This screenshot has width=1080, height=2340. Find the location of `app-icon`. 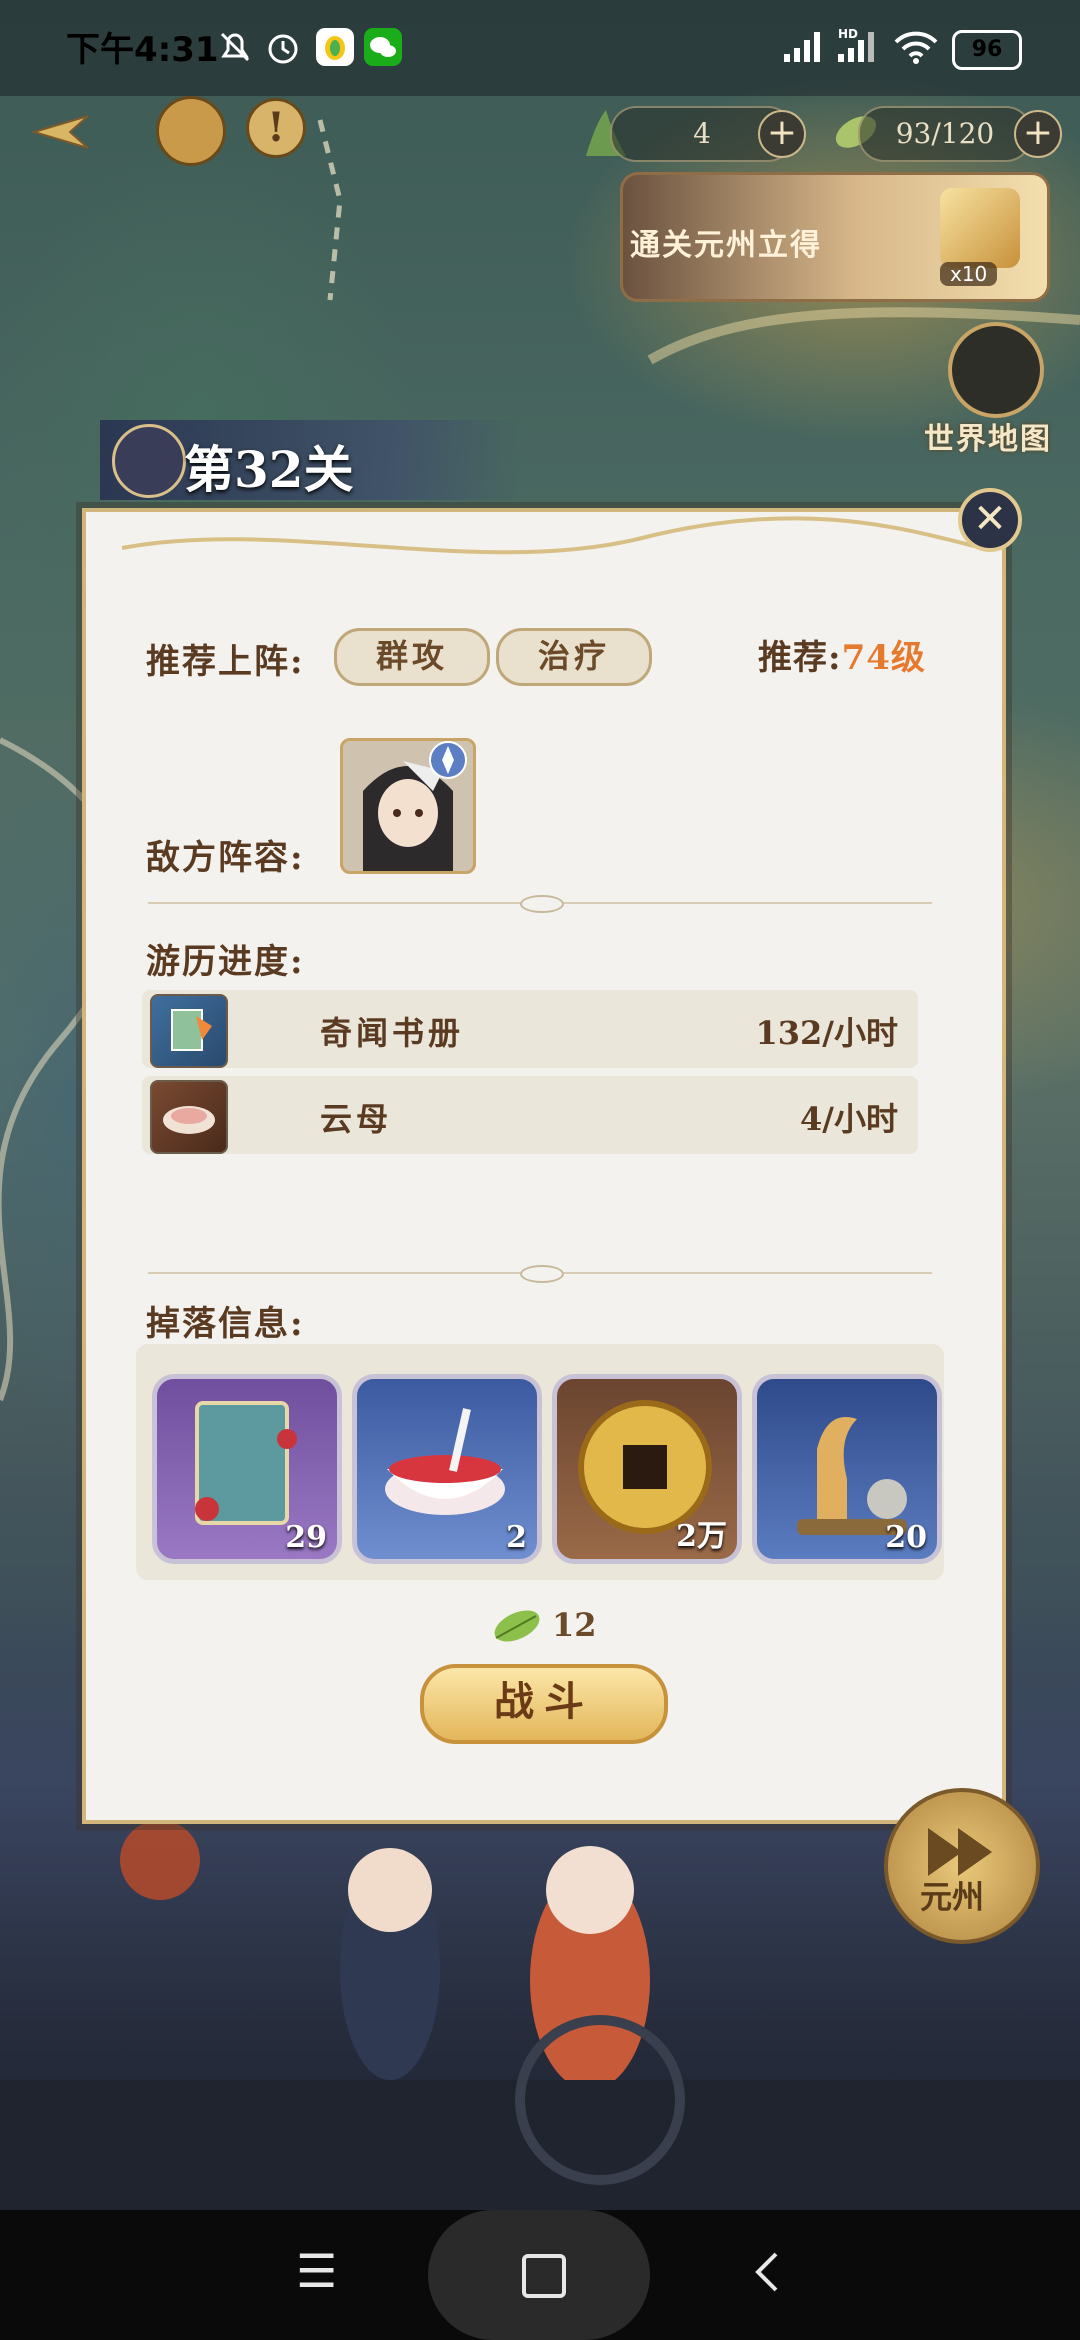

app-icon is located at coordinates (335, 47).